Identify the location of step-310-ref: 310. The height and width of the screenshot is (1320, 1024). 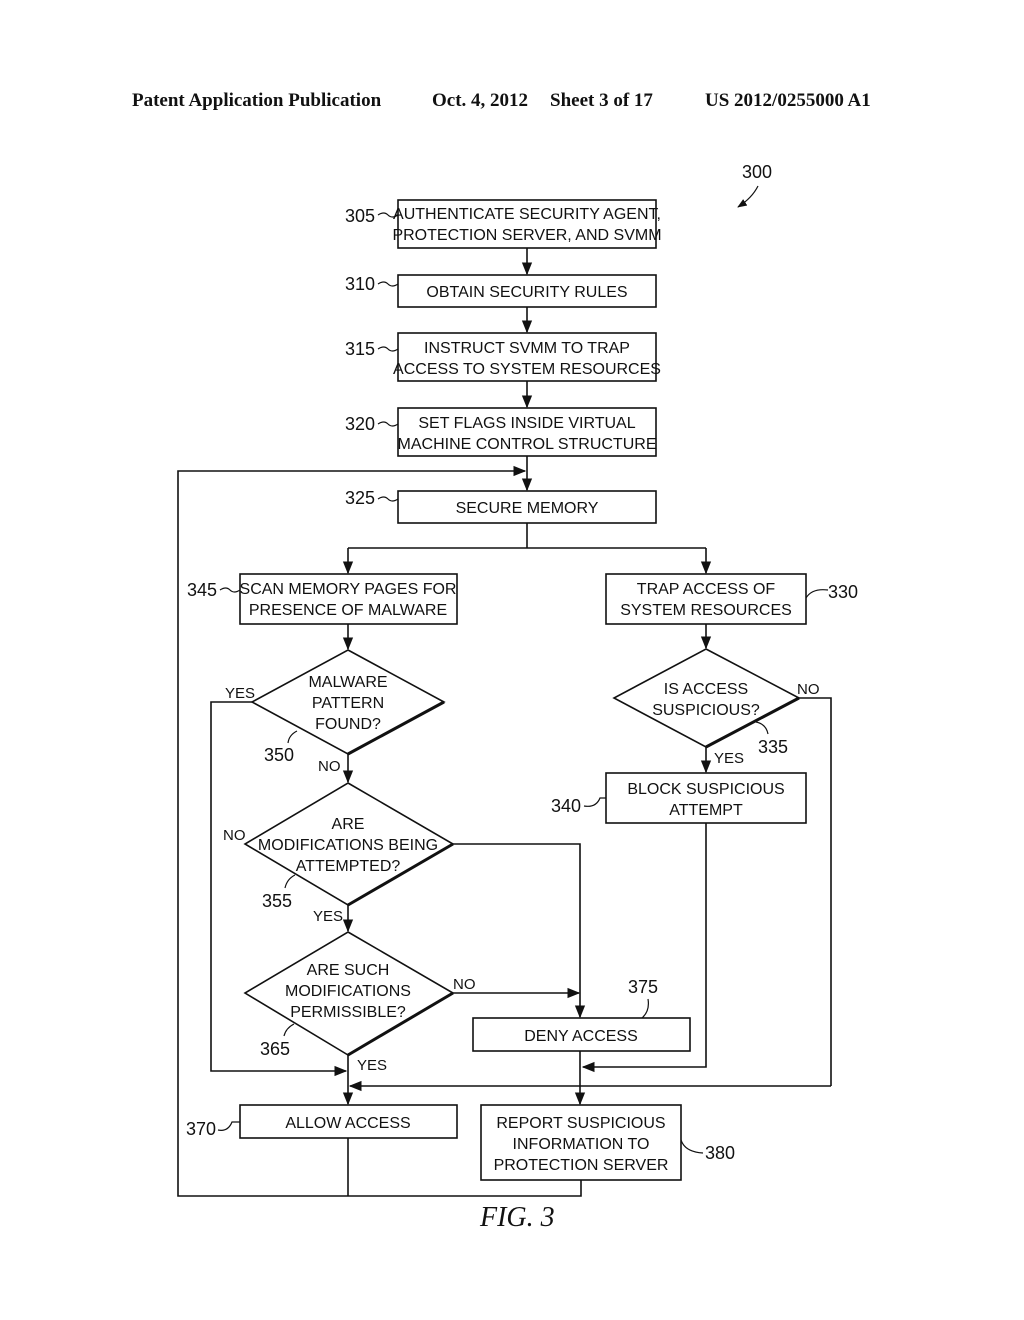
(360, 284).